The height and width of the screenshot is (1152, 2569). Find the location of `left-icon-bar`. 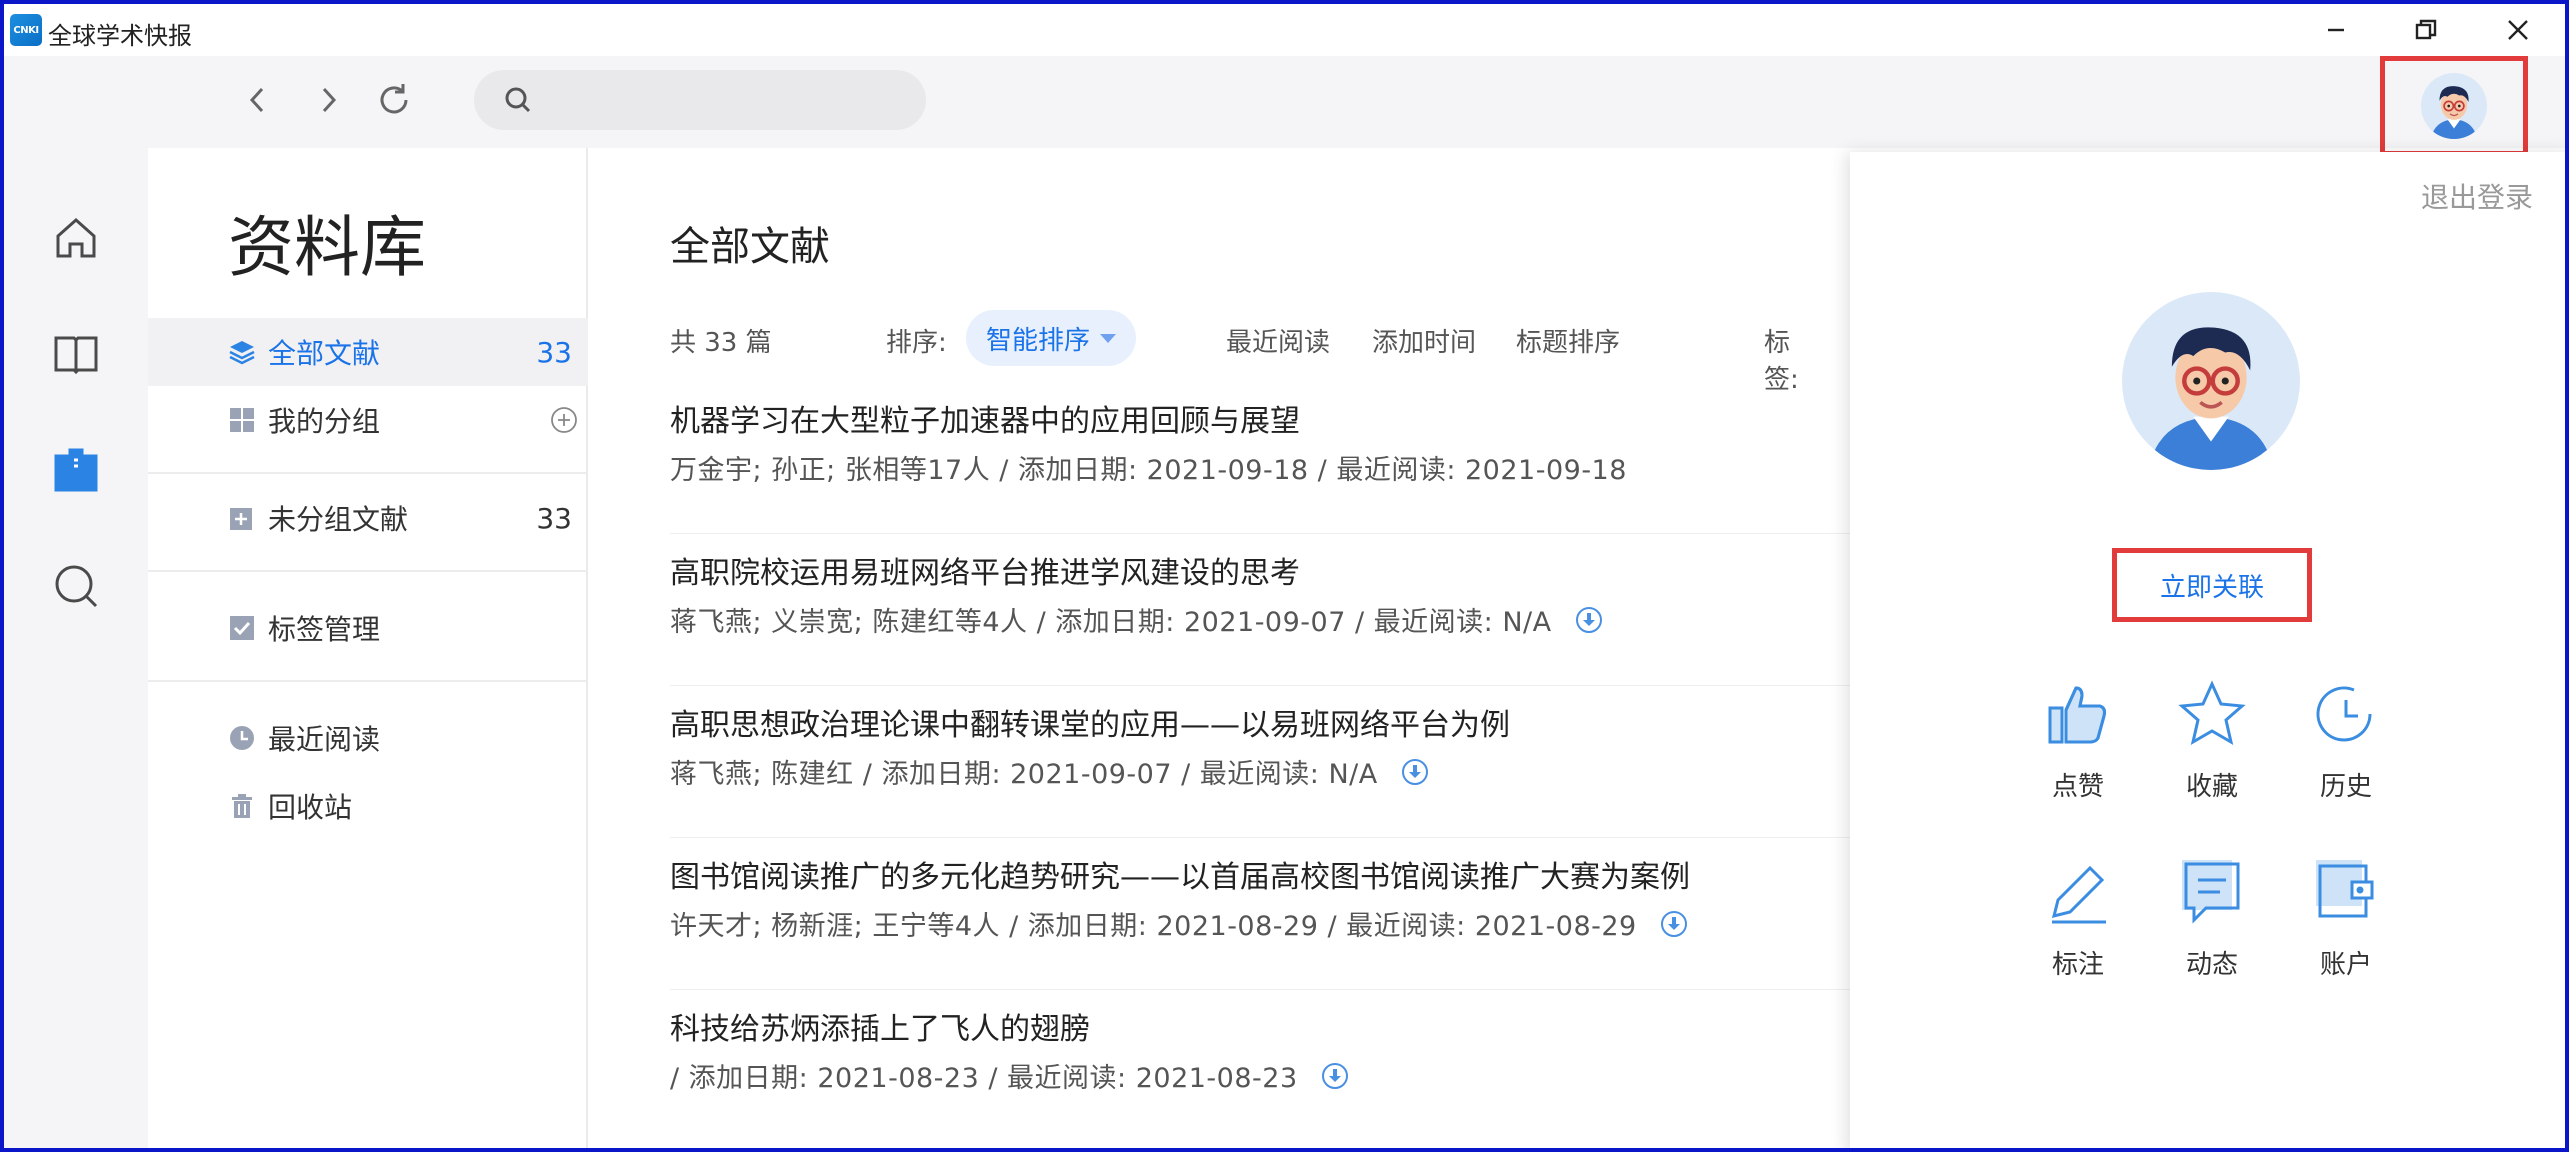

left-icon-bar is located at coordinates (76, 648).